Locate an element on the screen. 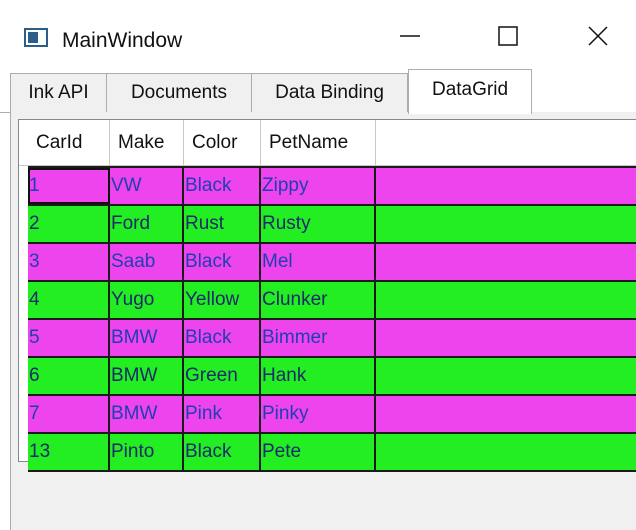 The image size is (636, 530). table-row: 13 Pinto Black Pete is located at coordinates (332, 451).